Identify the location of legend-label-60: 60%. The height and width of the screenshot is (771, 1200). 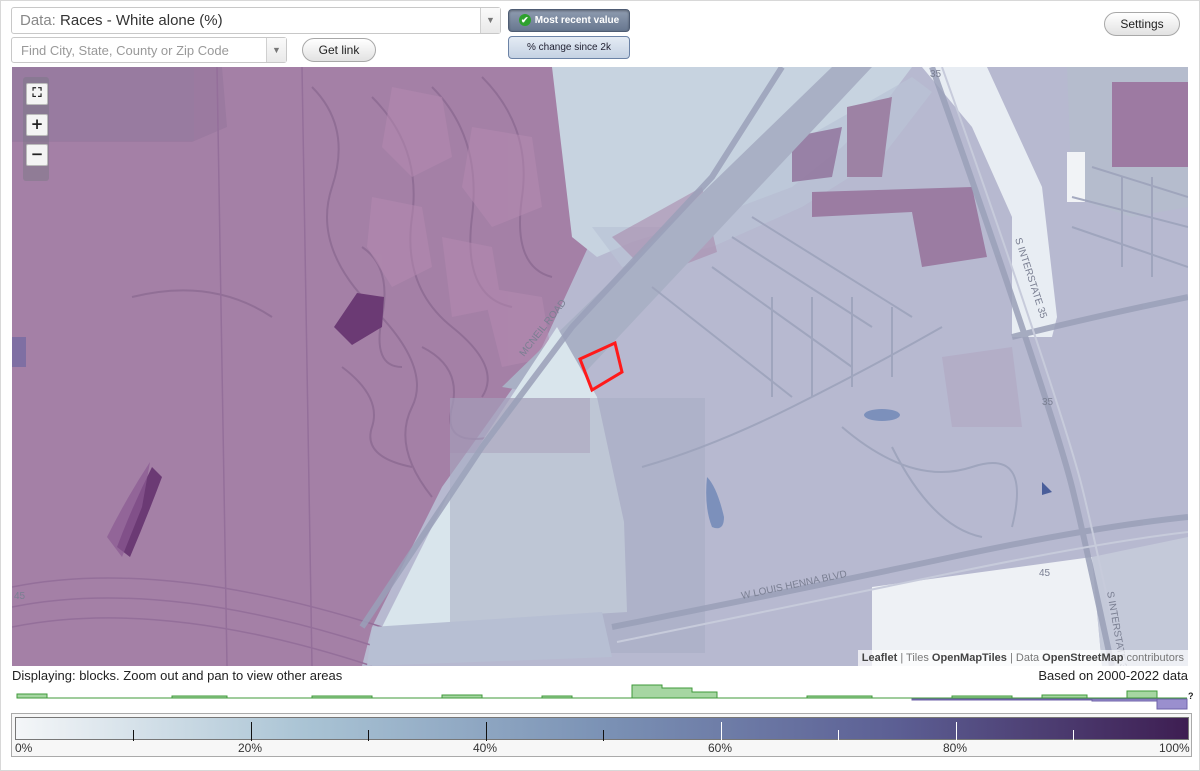
(720, 748).